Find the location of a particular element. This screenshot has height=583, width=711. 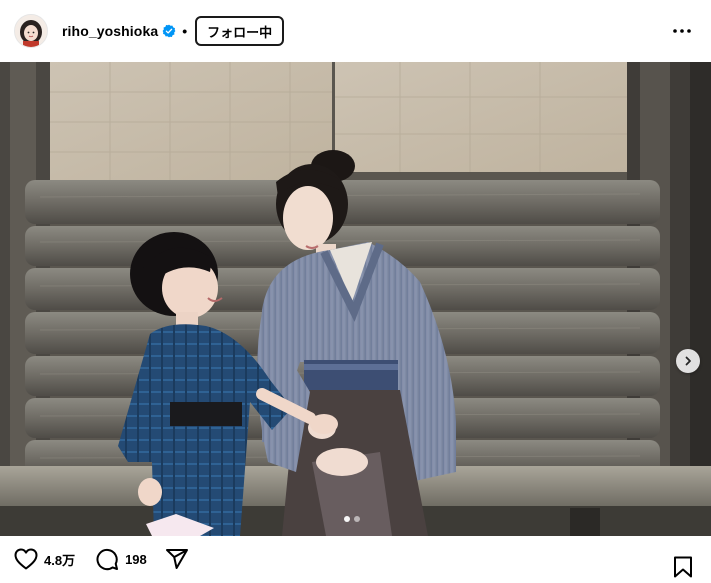

action-bar: 4.8万 198 is located at coordinates (355, 559).